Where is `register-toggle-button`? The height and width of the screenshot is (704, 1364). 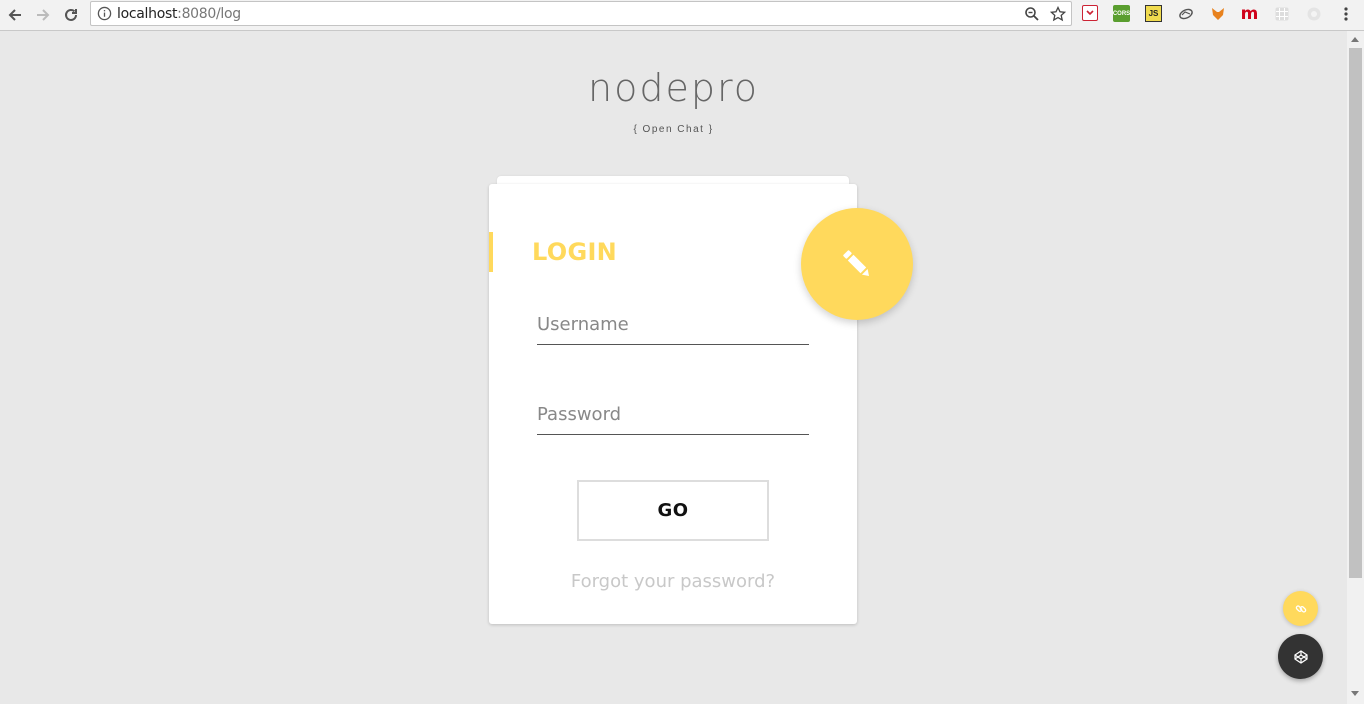 register-toggle-button is located at coordinates (857, 264).